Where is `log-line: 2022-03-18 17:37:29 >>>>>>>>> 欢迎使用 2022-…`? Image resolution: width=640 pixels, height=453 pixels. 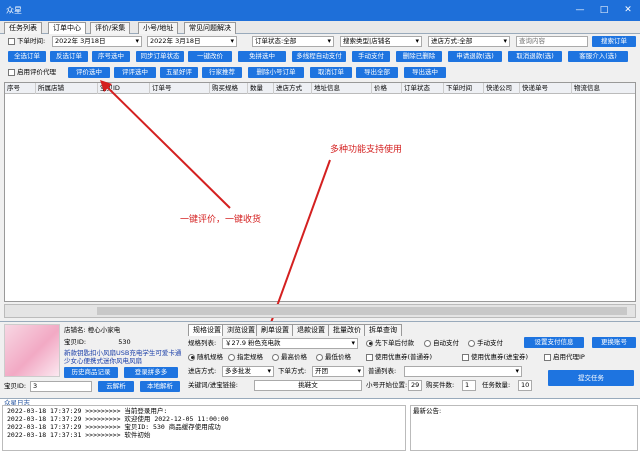 log-line: 2022-03-18 17:37:29 >>>>>>>>> 欢迎使用 2022-… is located at coordinates (118, 419).